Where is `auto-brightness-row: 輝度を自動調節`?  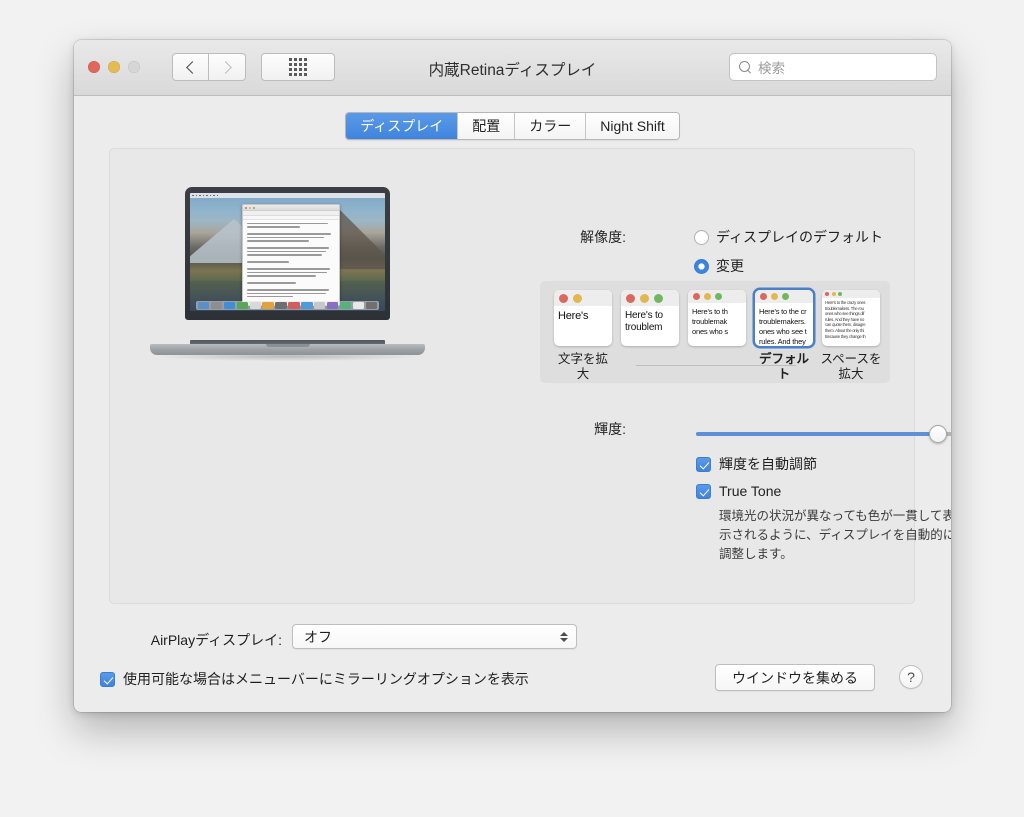 auto-brightness-row: 輝度を自動調節 is located at coordinates (756, 464).